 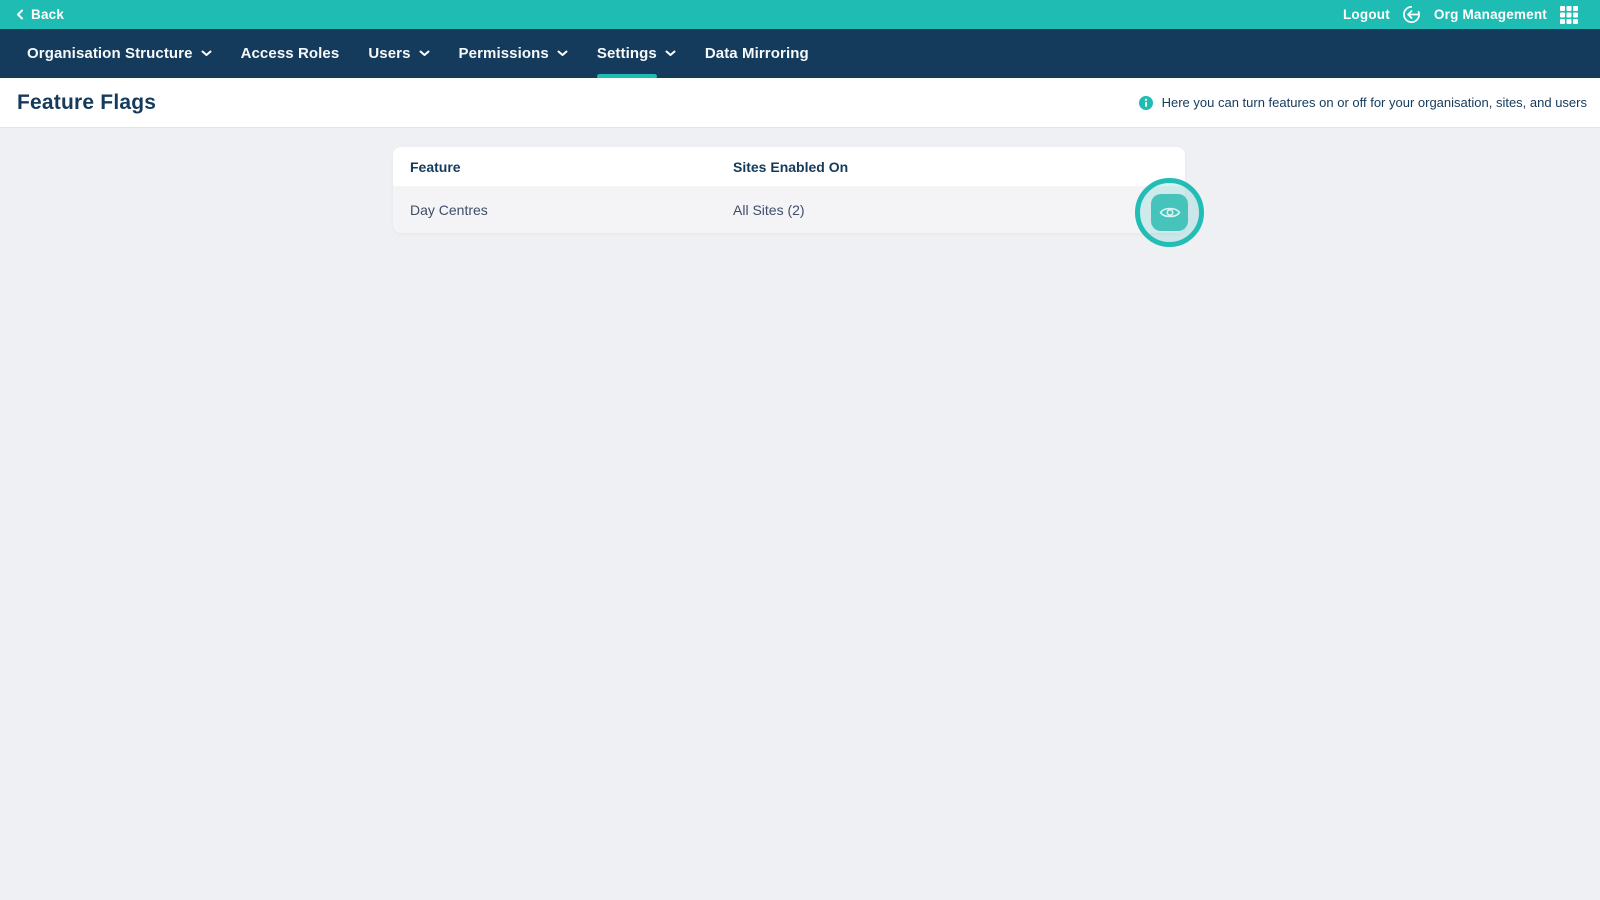 I want to click on nav-label: Permissions, so click(x=503, y=53).